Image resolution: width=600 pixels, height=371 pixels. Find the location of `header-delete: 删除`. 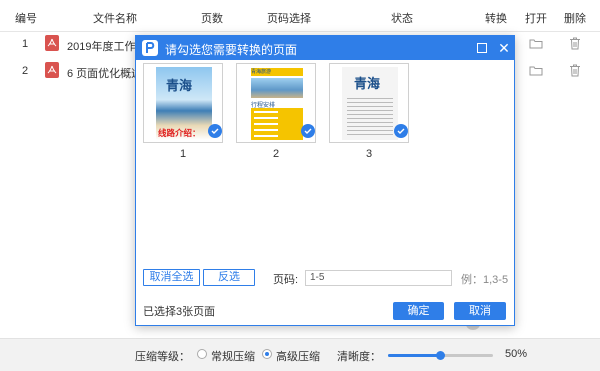

header-delete: 删除 is located at coordinates (575, 19).